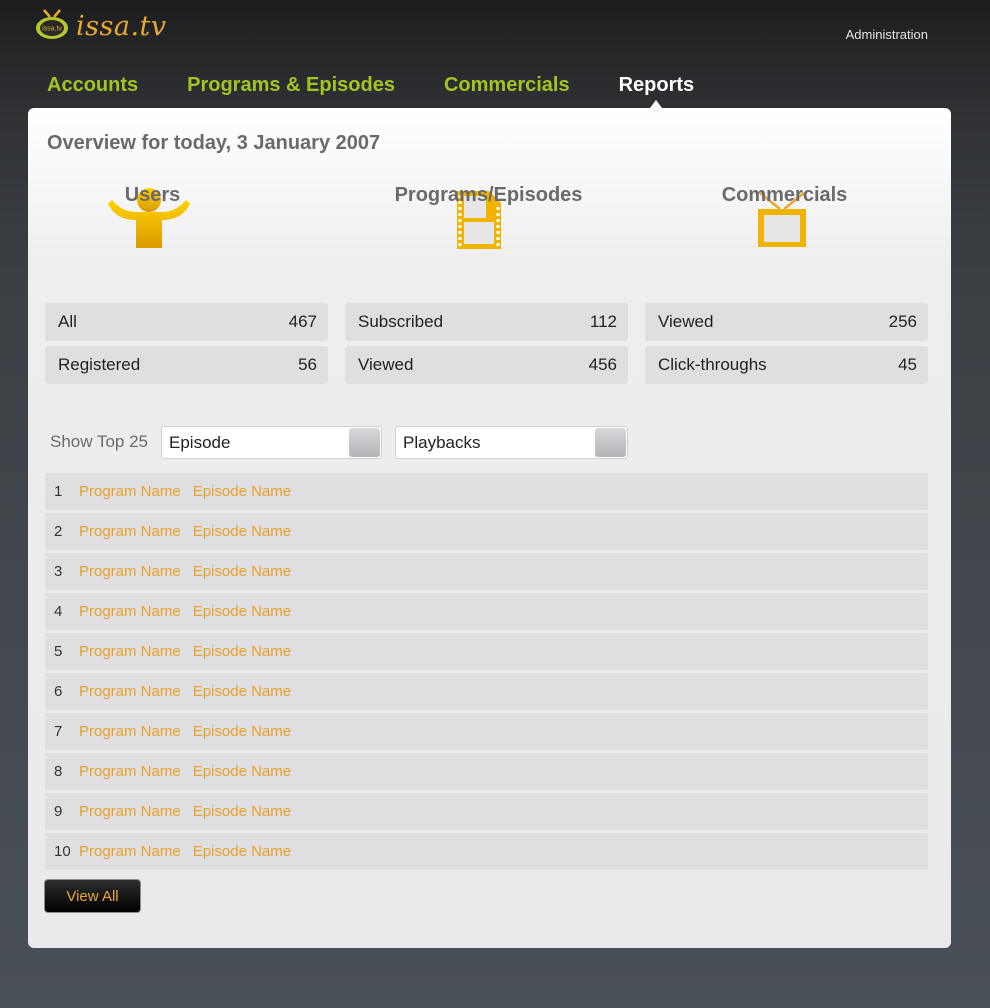 The image size is (990, 1008). I want to click on rank-number: 3, so click(58, 571).